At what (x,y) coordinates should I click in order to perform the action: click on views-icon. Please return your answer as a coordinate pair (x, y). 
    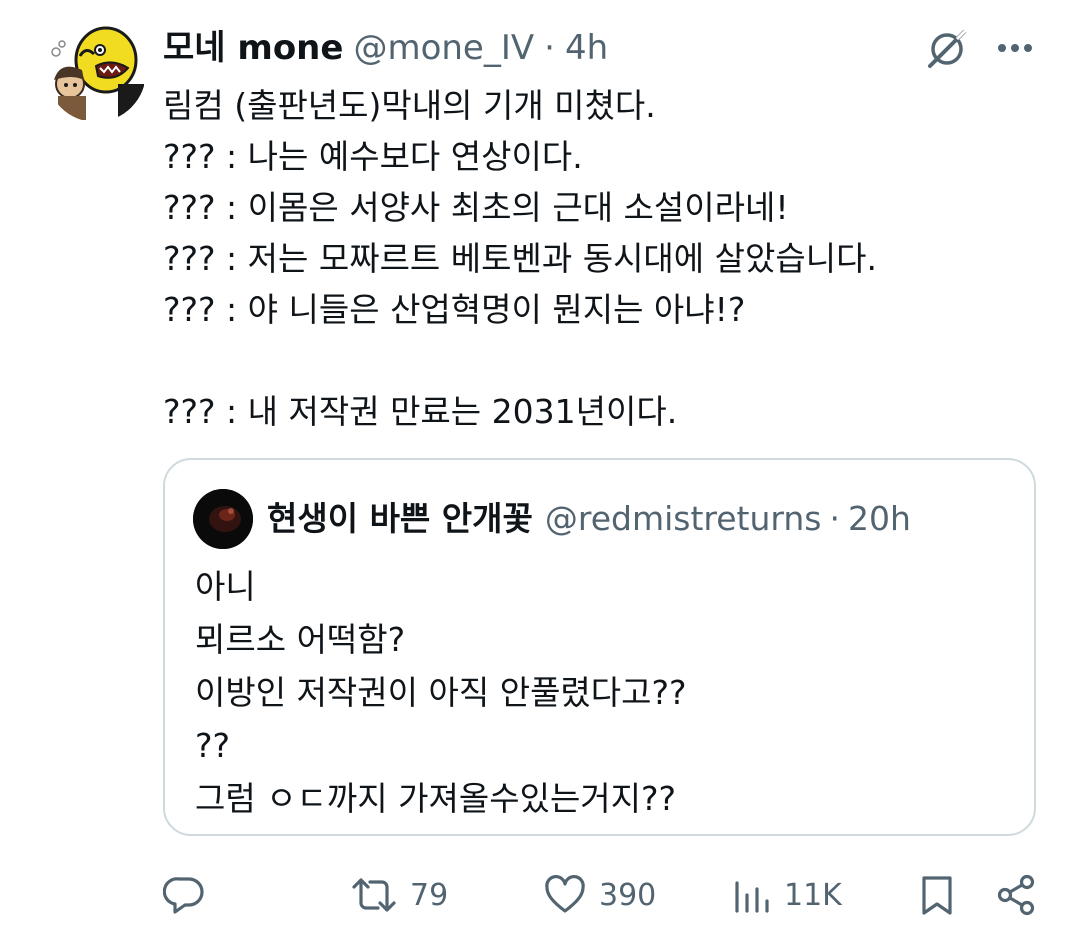
    Looking at the image, I should click on (752, 897).